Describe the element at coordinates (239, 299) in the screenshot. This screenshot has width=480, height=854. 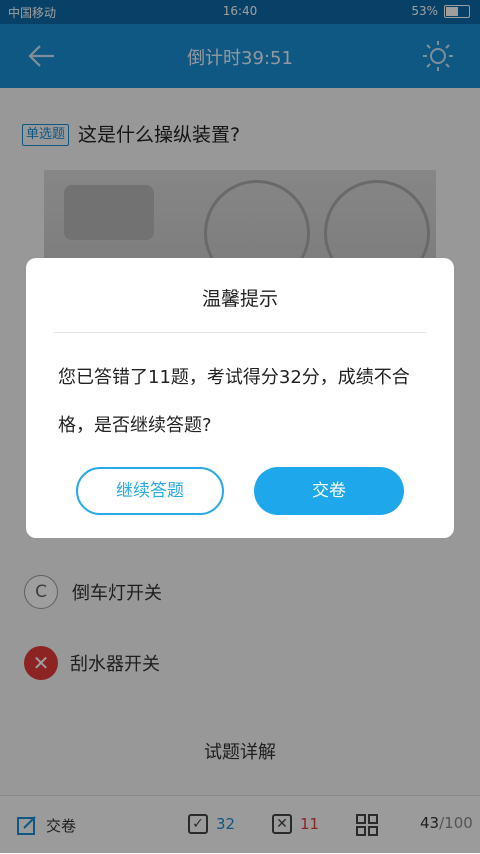
I see `dialog-title: 温馨提示` at that location.